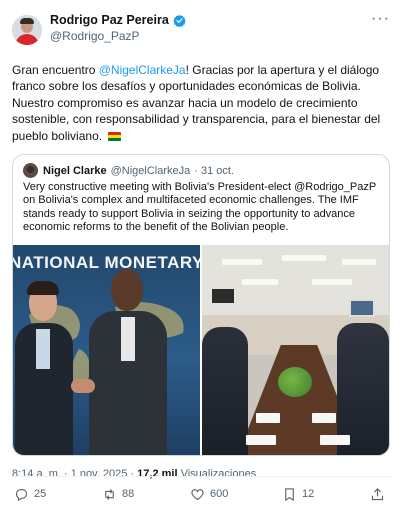  What do you see at coordinates (55, 70) in the screenshot?
I see `tweet-text-prefix: Gran encuentro` at bounding box center [55, 70].